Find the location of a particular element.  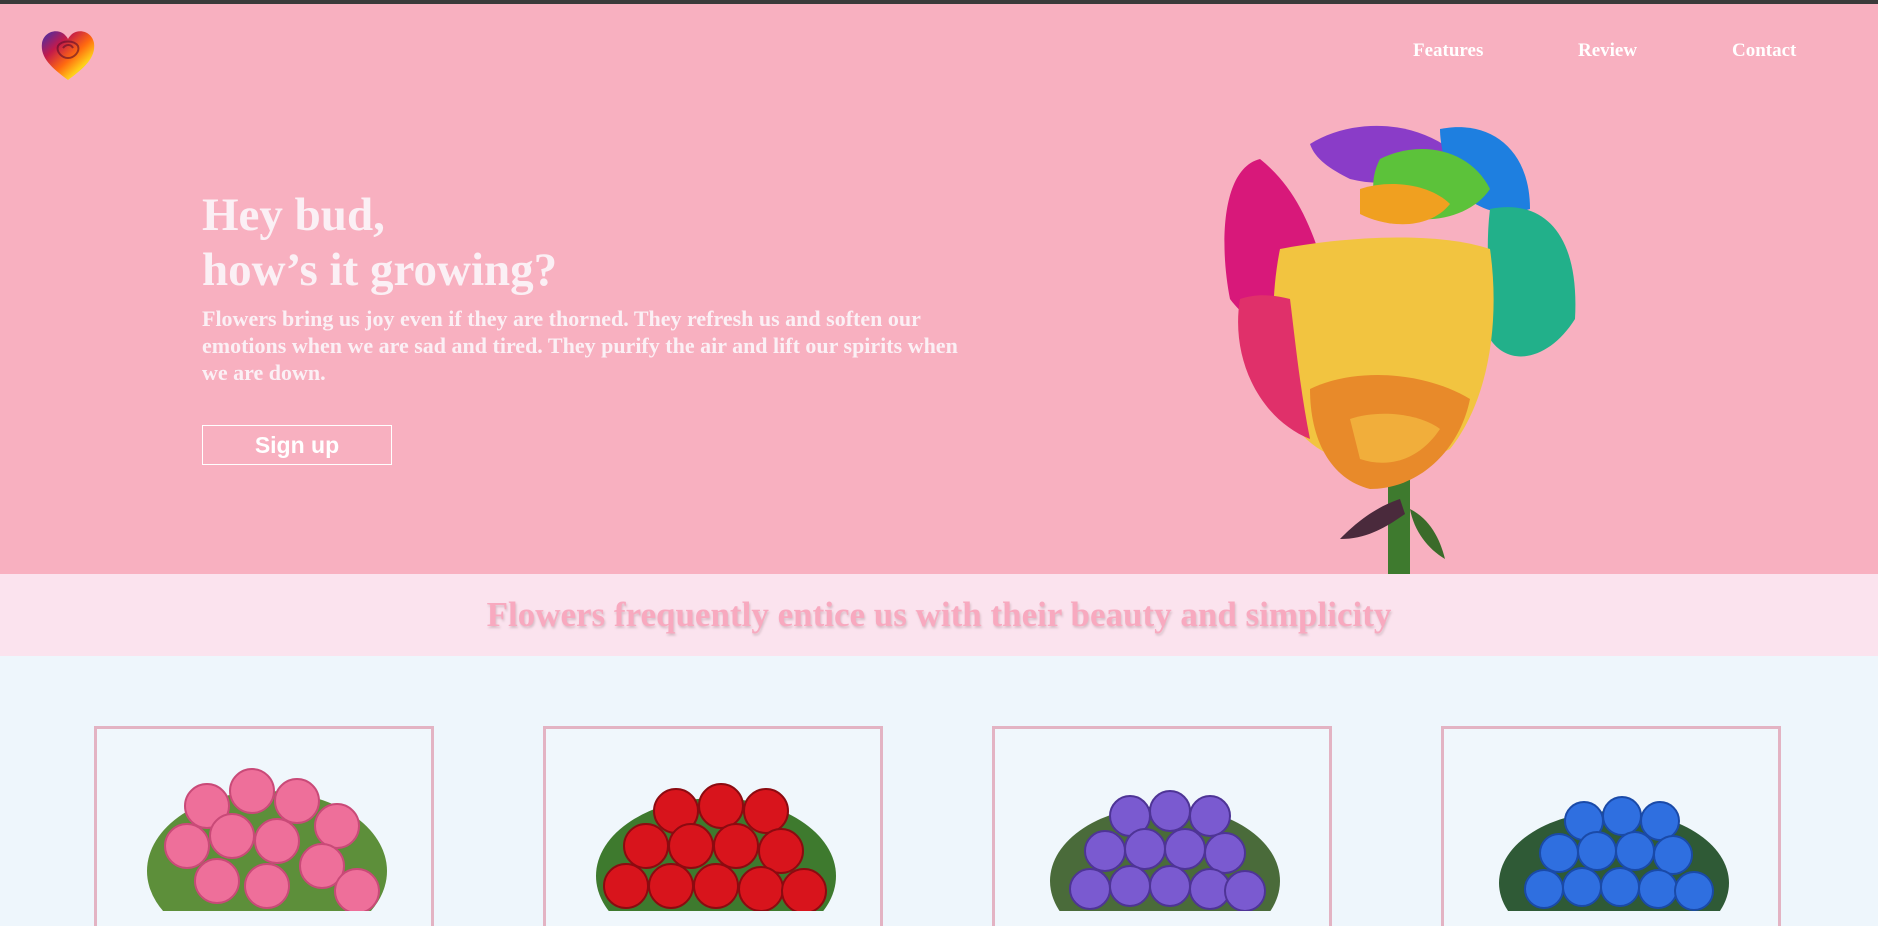

product-card-blue is located at coordinates (1611, 826).